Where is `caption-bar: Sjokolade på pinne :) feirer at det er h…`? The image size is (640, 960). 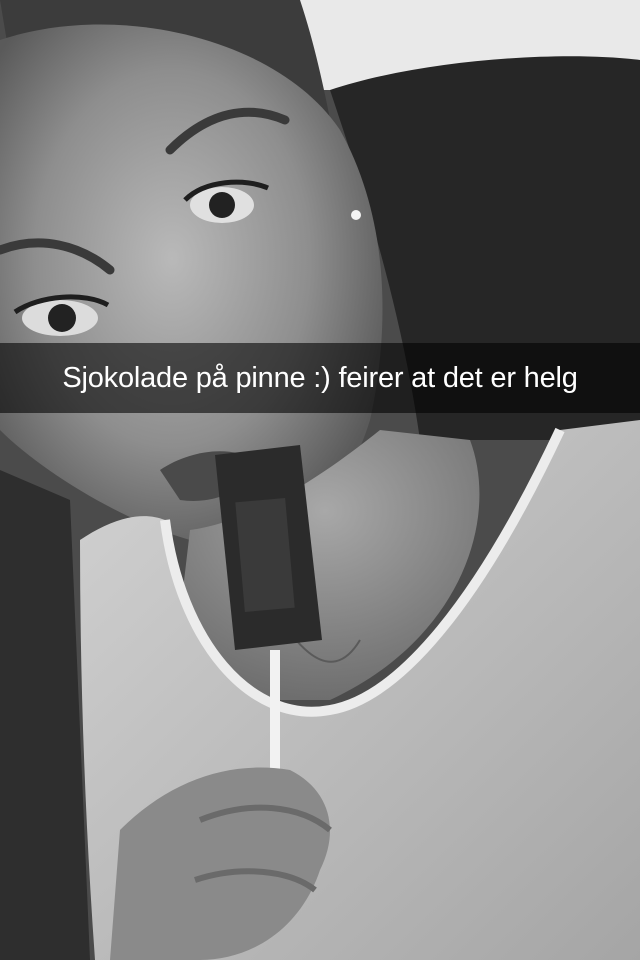
caption-bar: Sjokolade på pinne :) feirer at det er h… is located at coordinates (320, 378).